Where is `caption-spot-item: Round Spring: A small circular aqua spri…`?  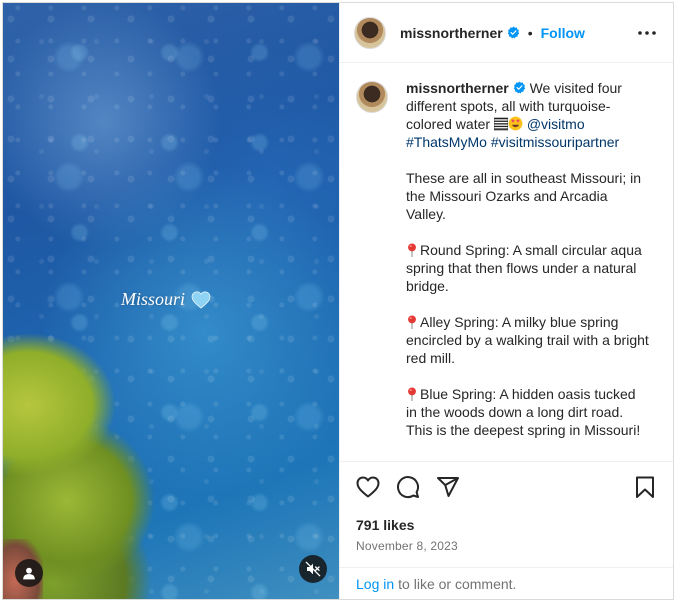 caption-spot-item: Round Spring: A small circular aqua spri… is located at coordinates (528, 268).